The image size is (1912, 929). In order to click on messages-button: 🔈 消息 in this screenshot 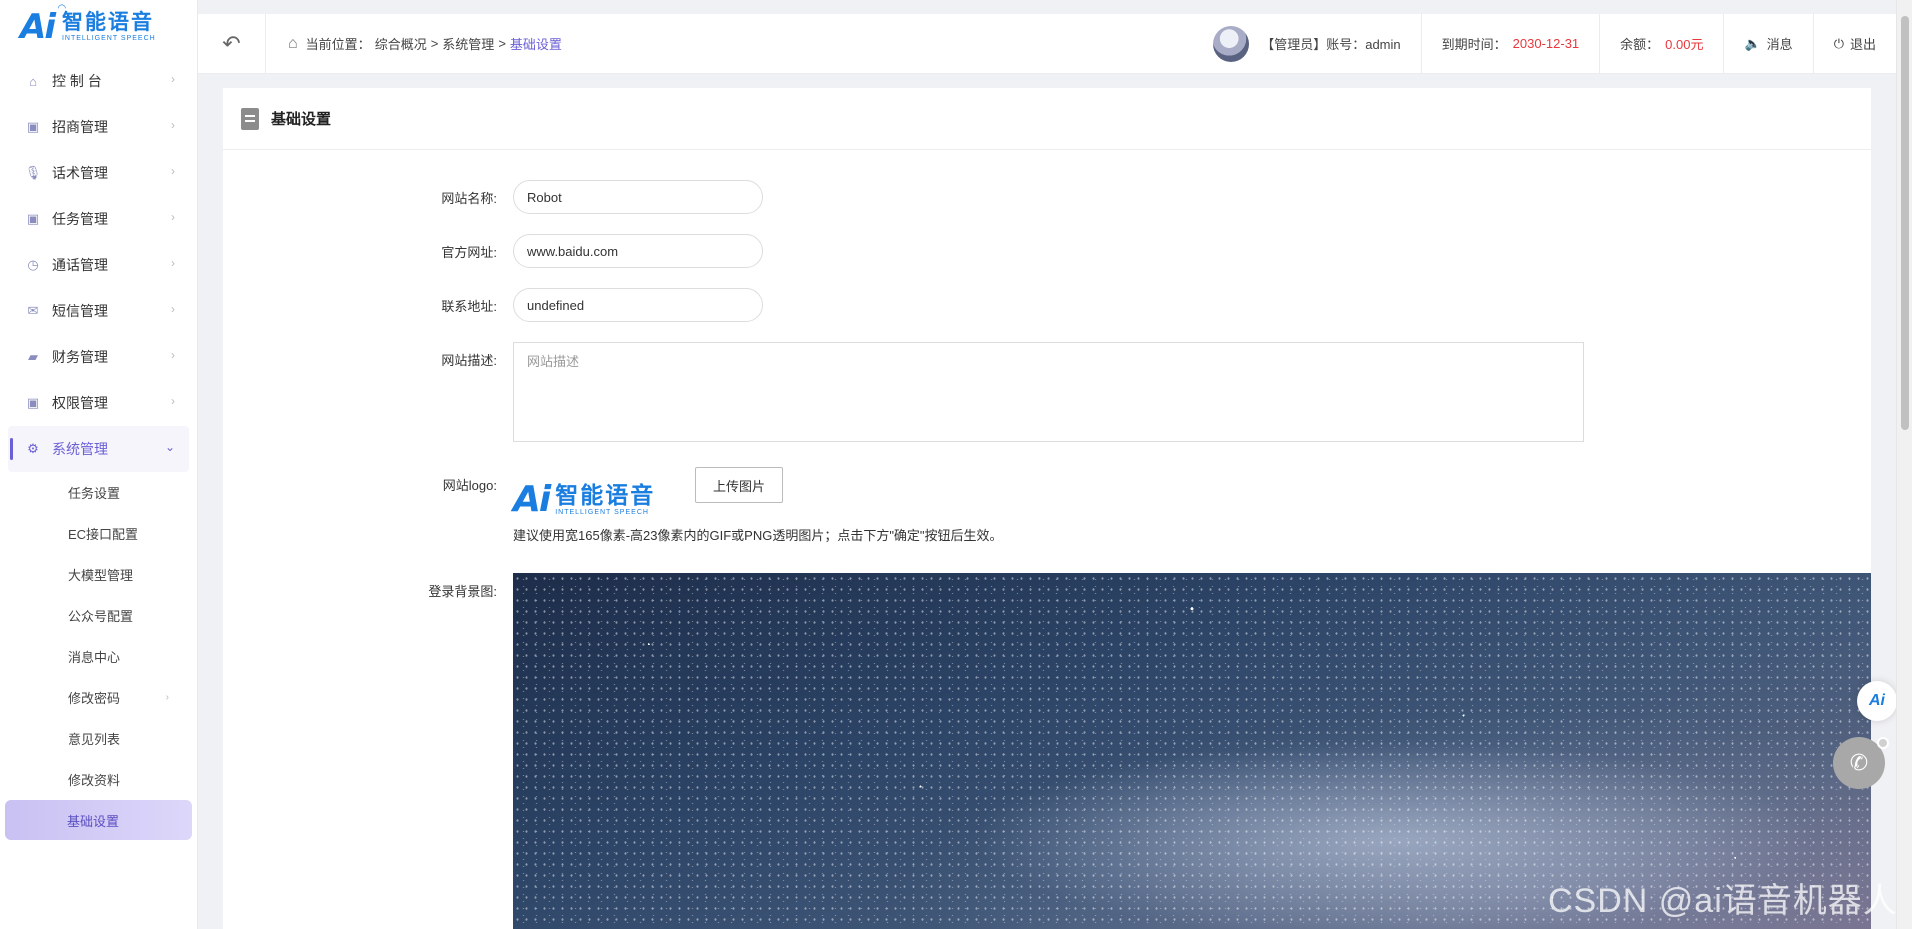, I will do `click(1769, 43)`.